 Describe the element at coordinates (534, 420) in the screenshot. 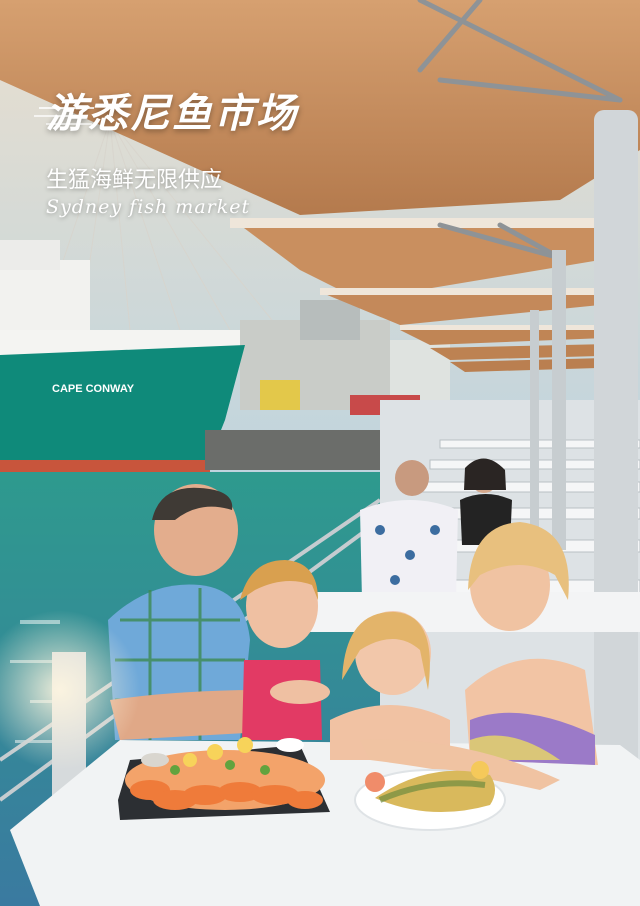

I see `umbrella-pole-back` at that location.